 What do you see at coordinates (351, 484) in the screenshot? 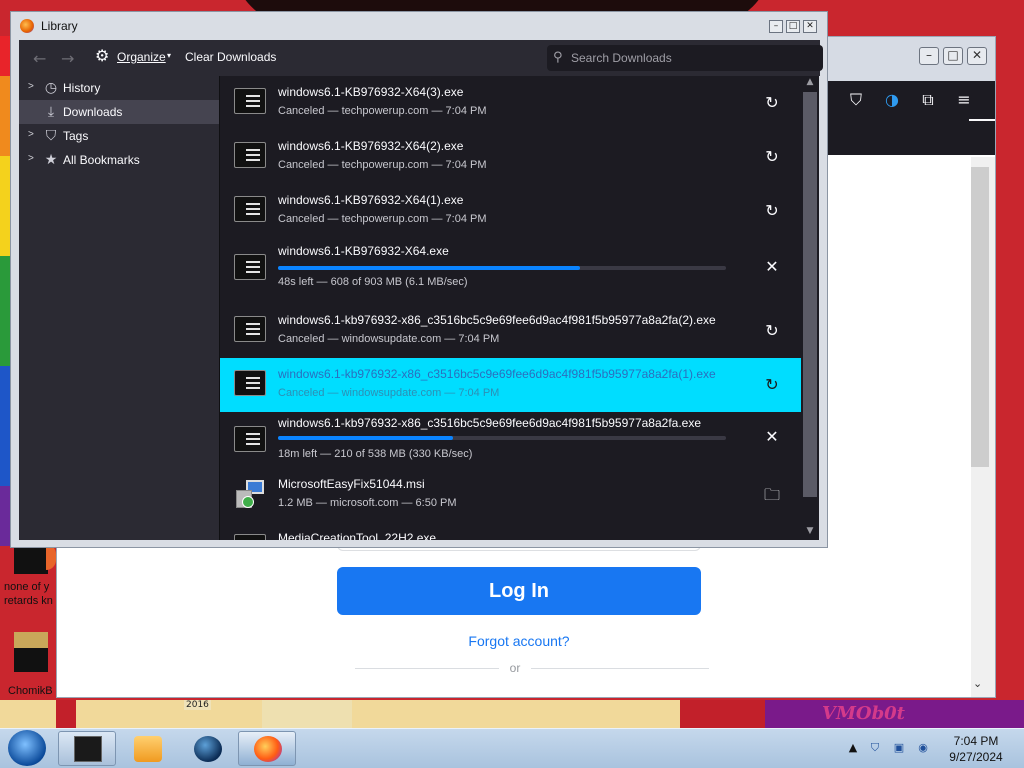
I see `download-filename: MicrosoftEasyFix51044.msi` at bounding box center [351, 484].